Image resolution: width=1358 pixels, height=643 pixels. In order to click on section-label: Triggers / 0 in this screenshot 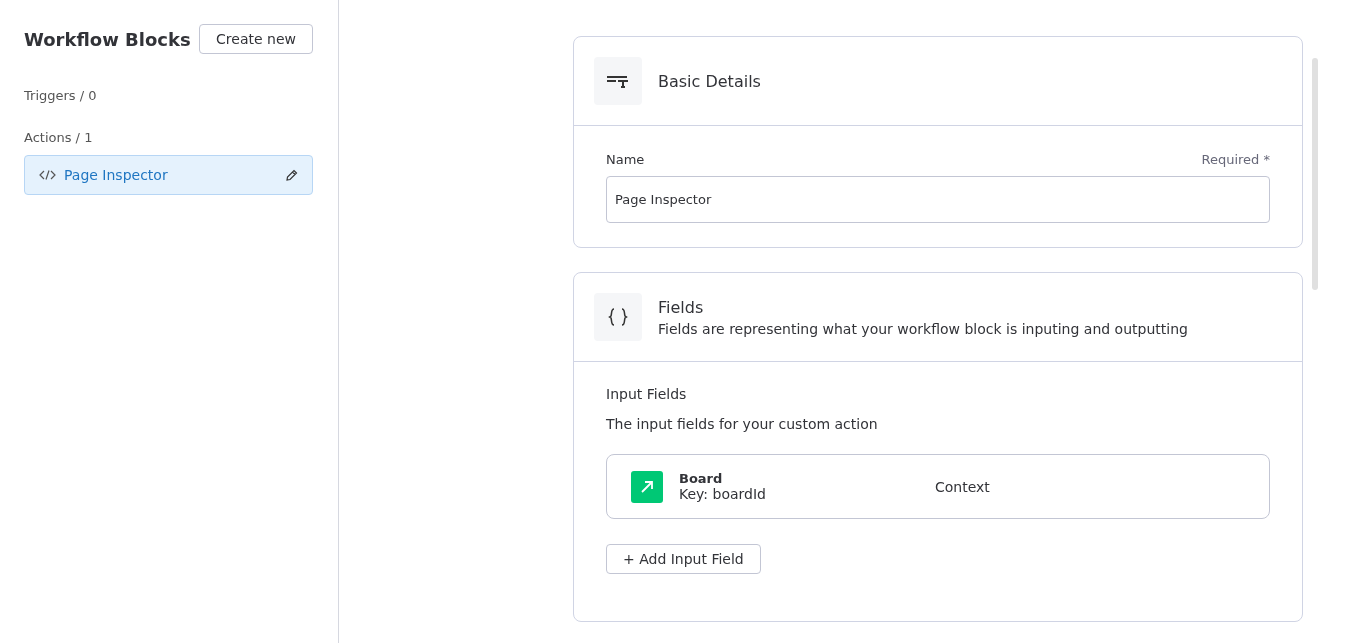, I will do `click(61, 95)`.